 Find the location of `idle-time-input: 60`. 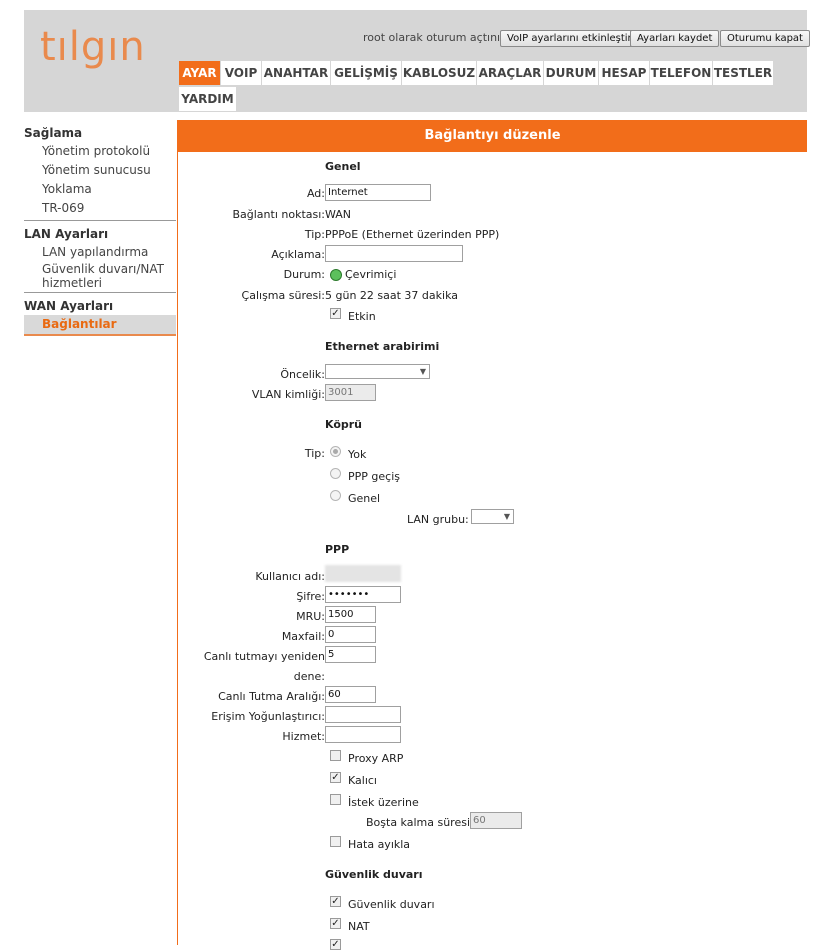

idle-time-input: 60 is located at coordinates (496, 820).